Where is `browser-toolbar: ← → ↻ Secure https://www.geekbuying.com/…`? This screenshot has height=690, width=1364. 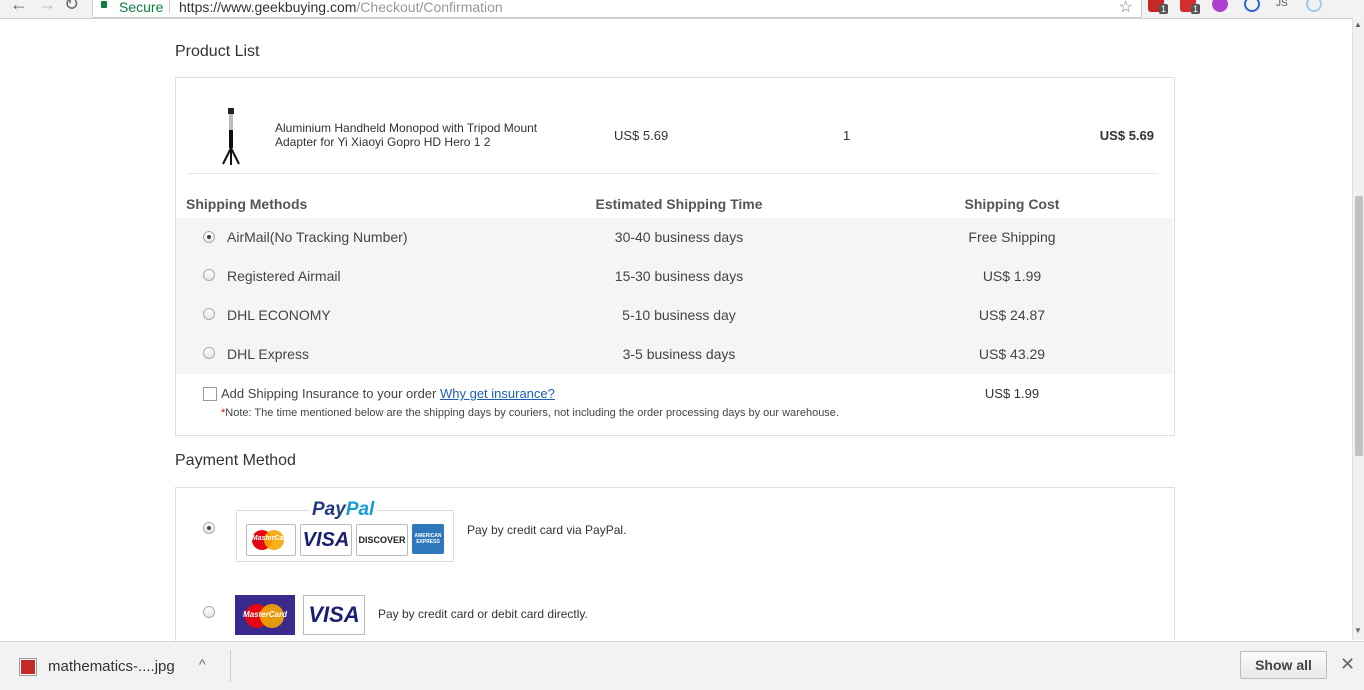 browser-toolbar: ← → ↻ Secure https://www.geekbuying.com/… is located at coordinates (682, 9).